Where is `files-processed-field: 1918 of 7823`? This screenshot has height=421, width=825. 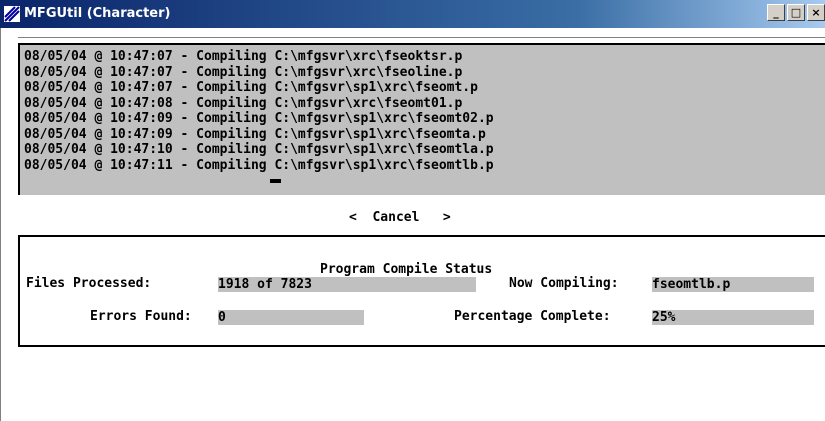
files-processed-field: 1918 of 7823 is located at coordinates (347, 284).